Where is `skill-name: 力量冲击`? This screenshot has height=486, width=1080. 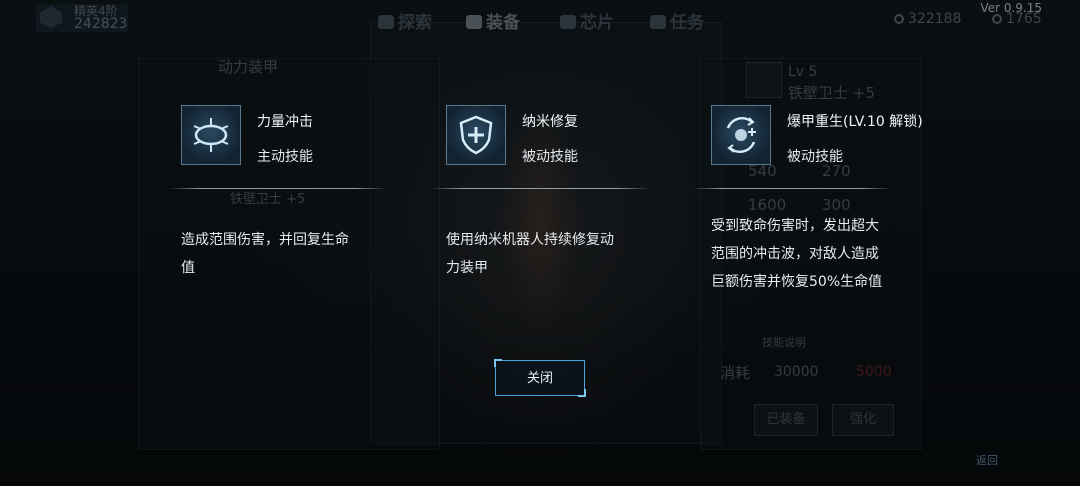
skill-name: 力量冲击 is located at coordinates (285, 122).